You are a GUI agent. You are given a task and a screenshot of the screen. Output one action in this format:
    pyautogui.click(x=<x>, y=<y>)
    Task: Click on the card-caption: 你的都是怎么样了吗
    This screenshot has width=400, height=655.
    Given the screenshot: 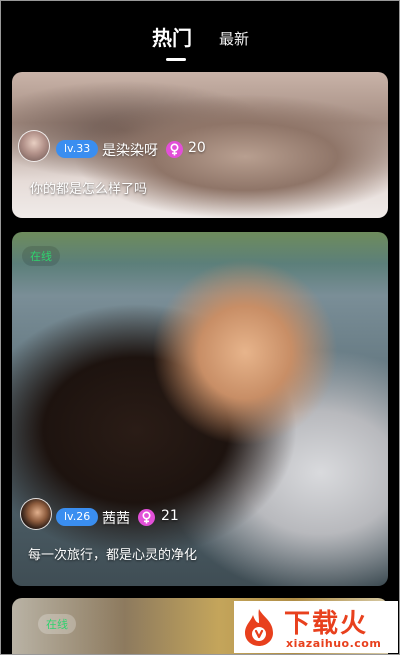 What is the action you would take?
    pyautogui.click(x=89, y=189)
    